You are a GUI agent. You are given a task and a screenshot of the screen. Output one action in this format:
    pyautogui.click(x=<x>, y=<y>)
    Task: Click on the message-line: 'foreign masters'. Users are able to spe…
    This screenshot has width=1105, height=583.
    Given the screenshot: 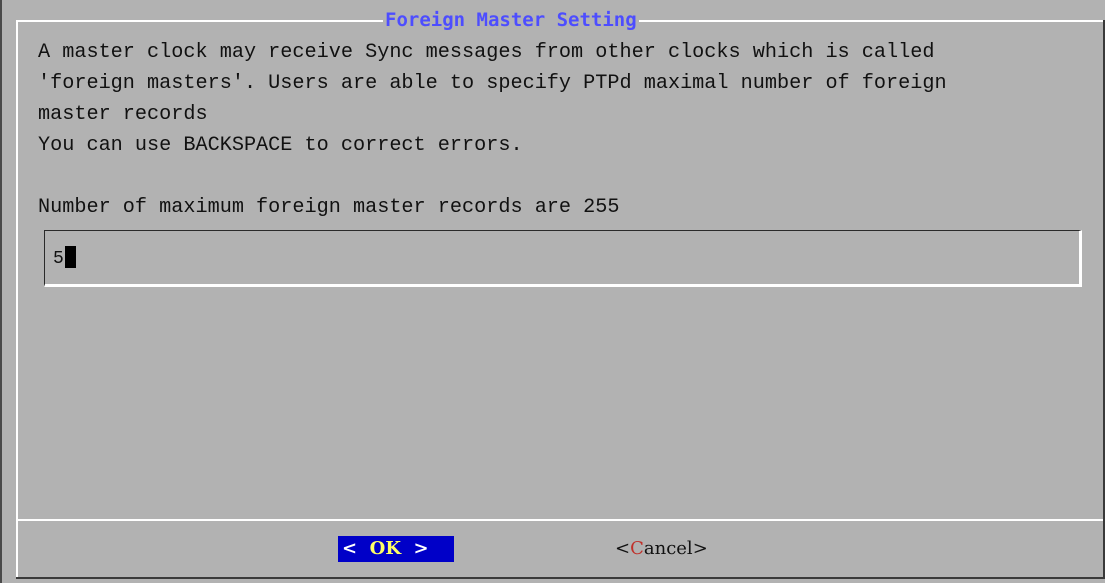 What is the action you would take?
    pyautogui.click(x=492, y=83)
    